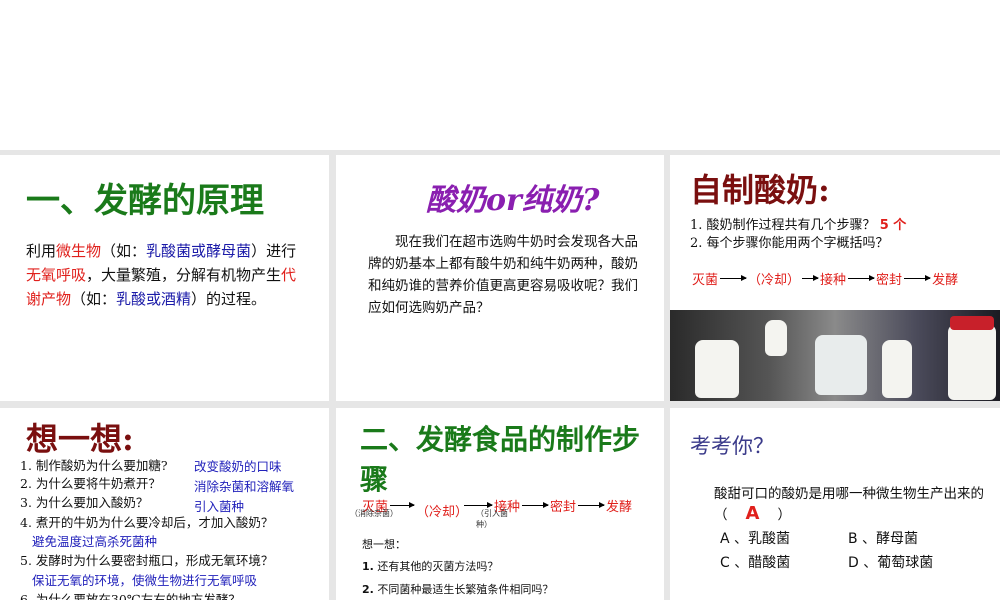  Describe the element at coordinates (368, 589) in the screenshot. I see `num: 2.` at that location.